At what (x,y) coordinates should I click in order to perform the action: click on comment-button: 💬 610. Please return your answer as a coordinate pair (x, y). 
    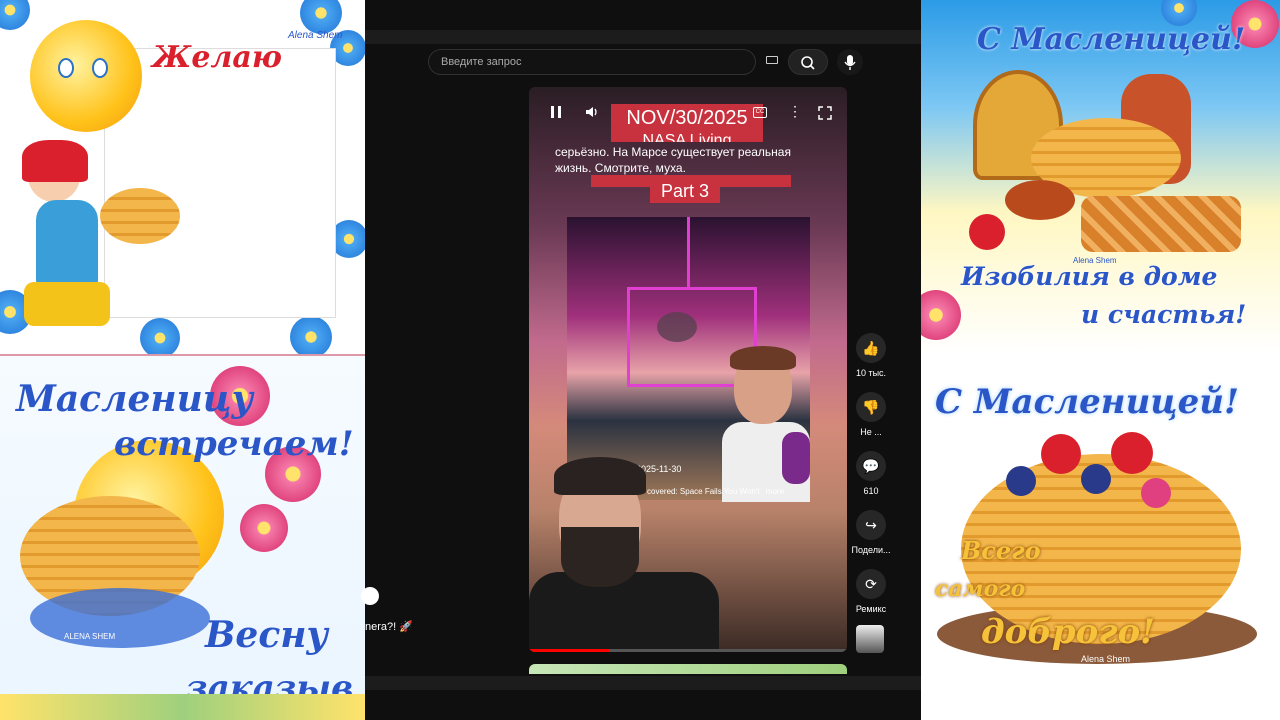
    Looking at the image, I should click on (871, 480).